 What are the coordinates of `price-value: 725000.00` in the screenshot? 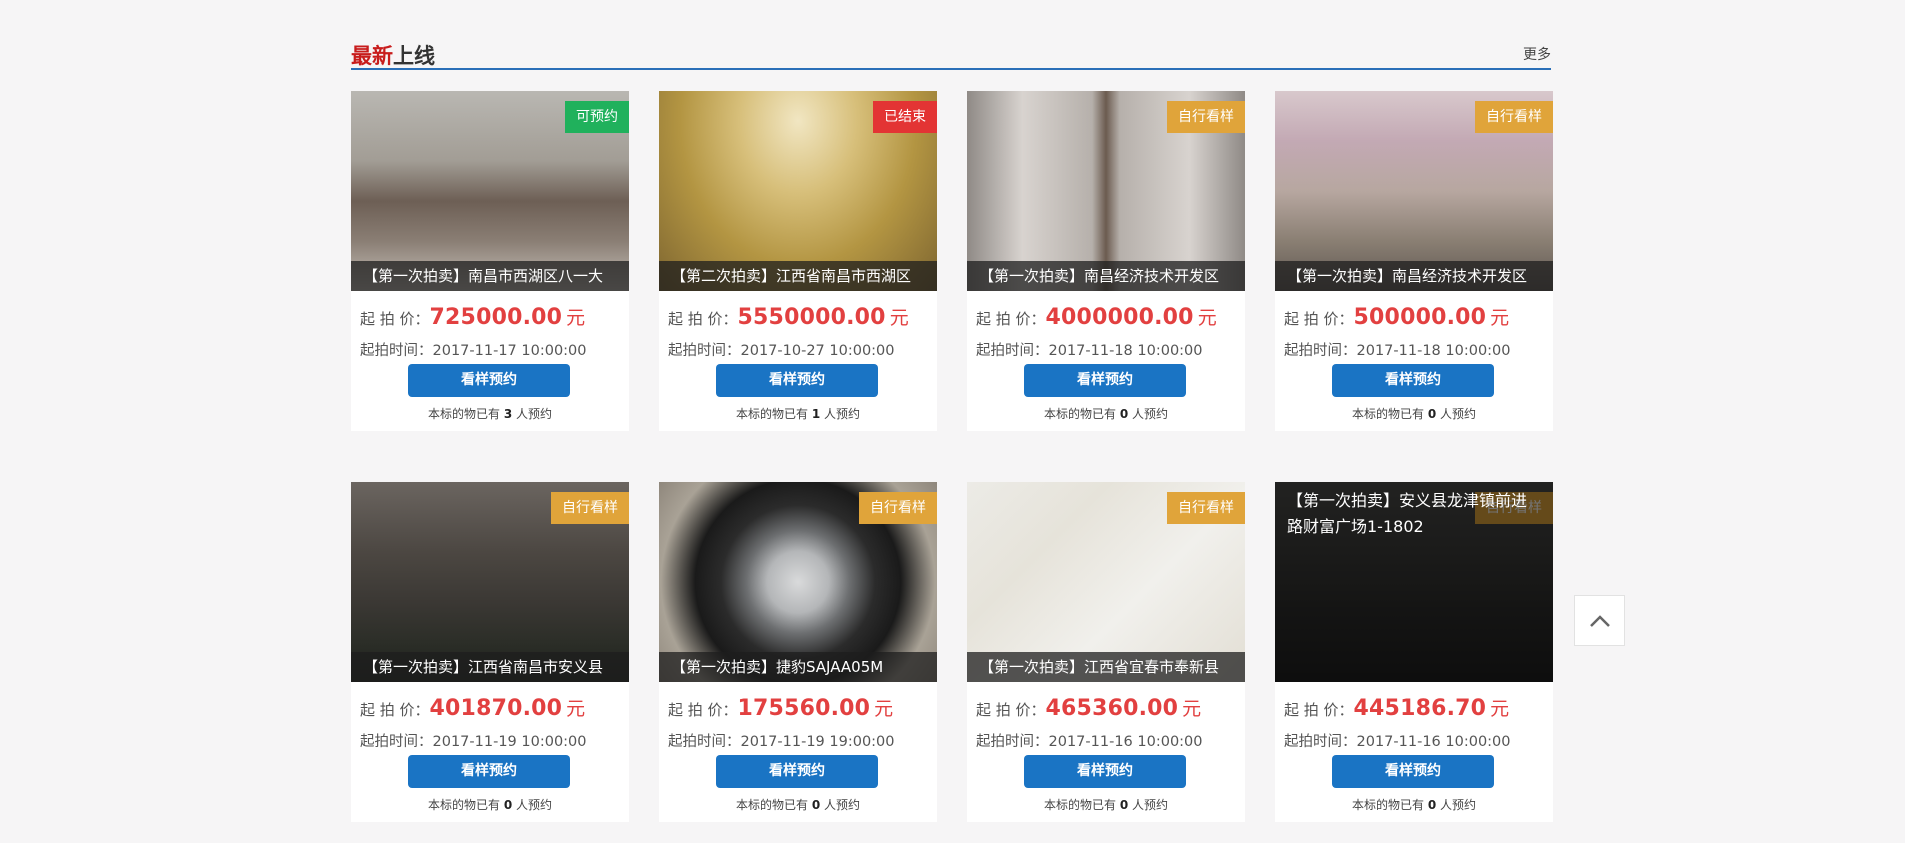 It's located at (496, 317).